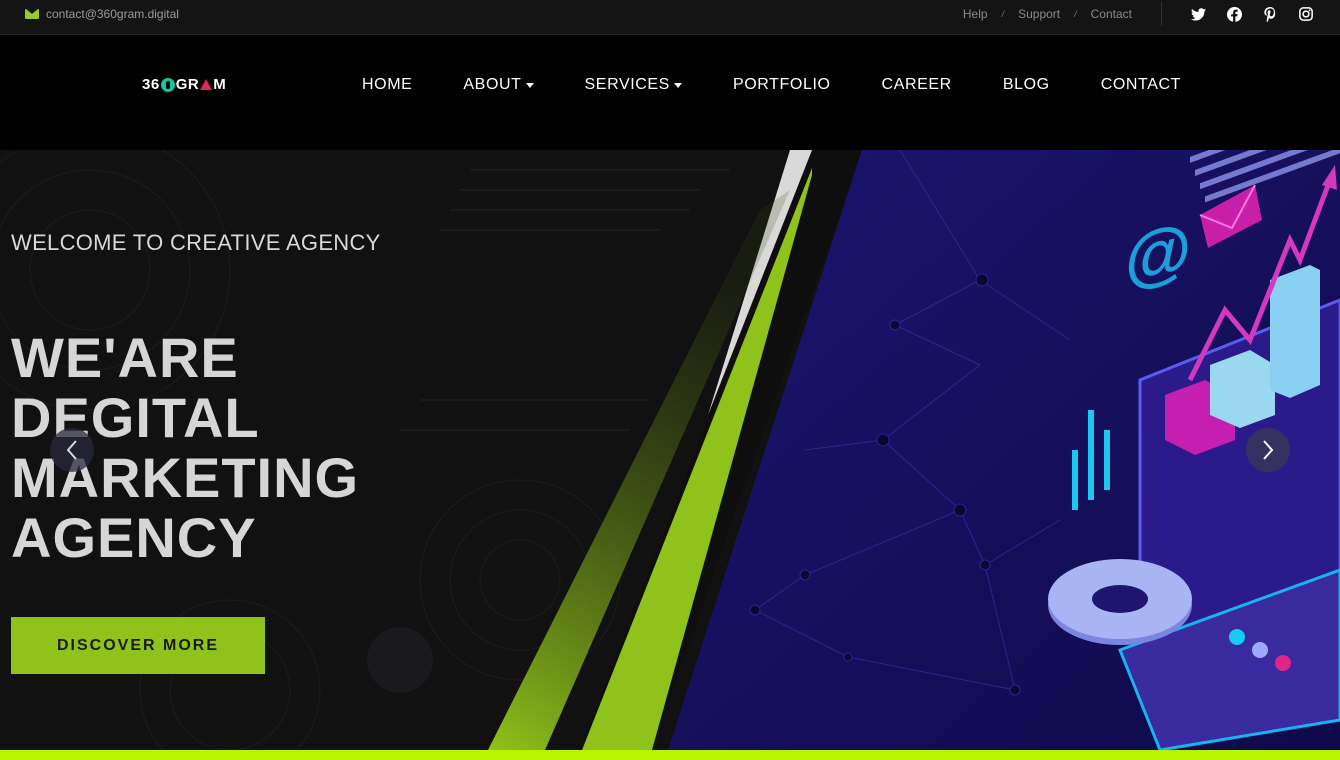 The width and height of the screenshot is (1340, 760). What do you see at coordinates (187, 84) in the screenshot?
I see `logo-text-part: GR` at bounding box center [187, 84].